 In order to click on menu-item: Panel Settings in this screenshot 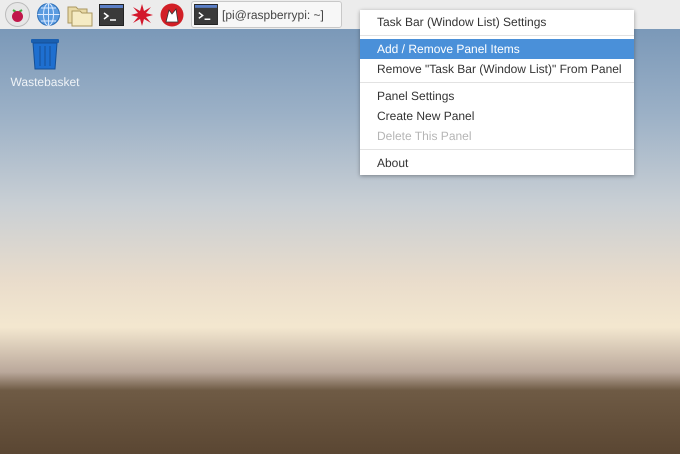, I will do `click(497, 96)`.